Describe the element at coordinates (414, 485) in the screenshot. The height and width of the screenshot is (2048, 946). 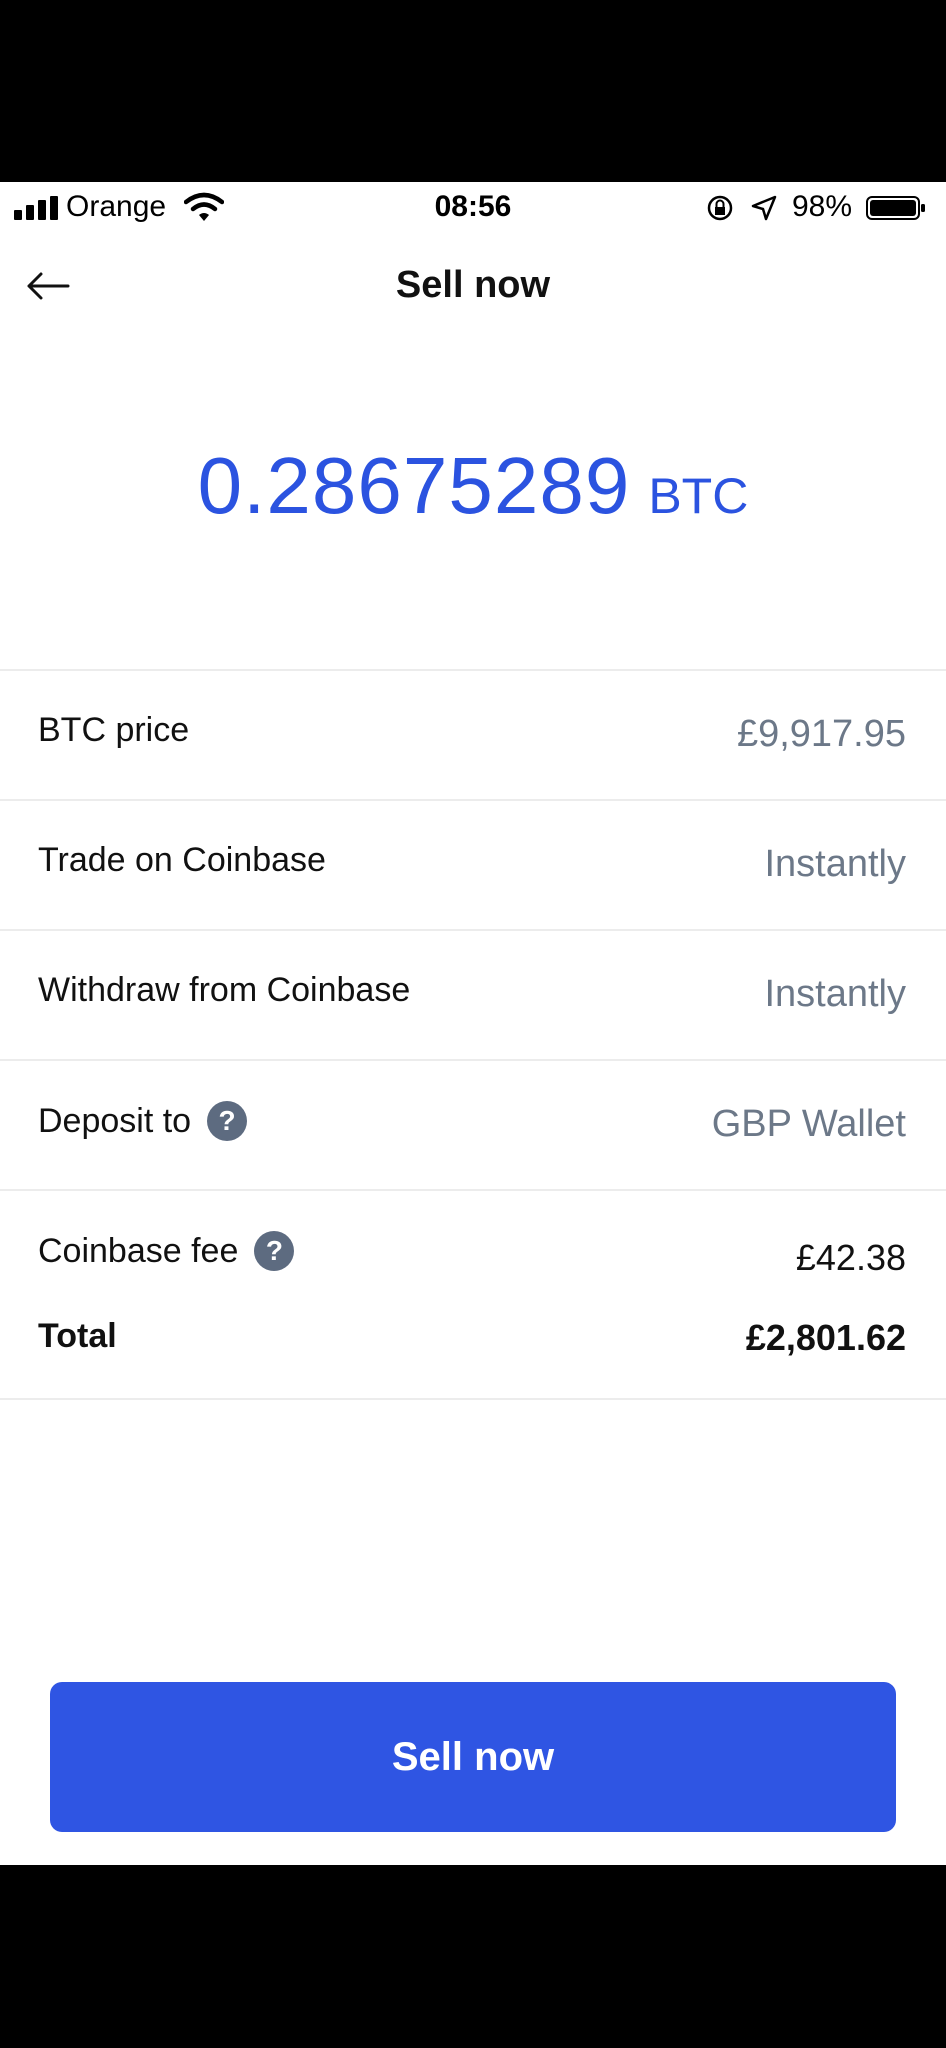
I see `amount-value: 0.28675289` at that location.